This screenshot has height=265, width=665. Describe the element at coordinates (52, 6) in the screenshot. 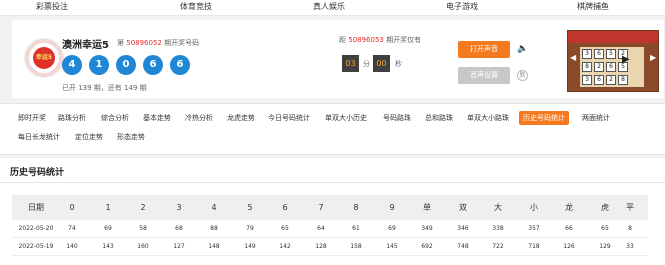

I see `nav-lottery: 彩票投注` at that location.